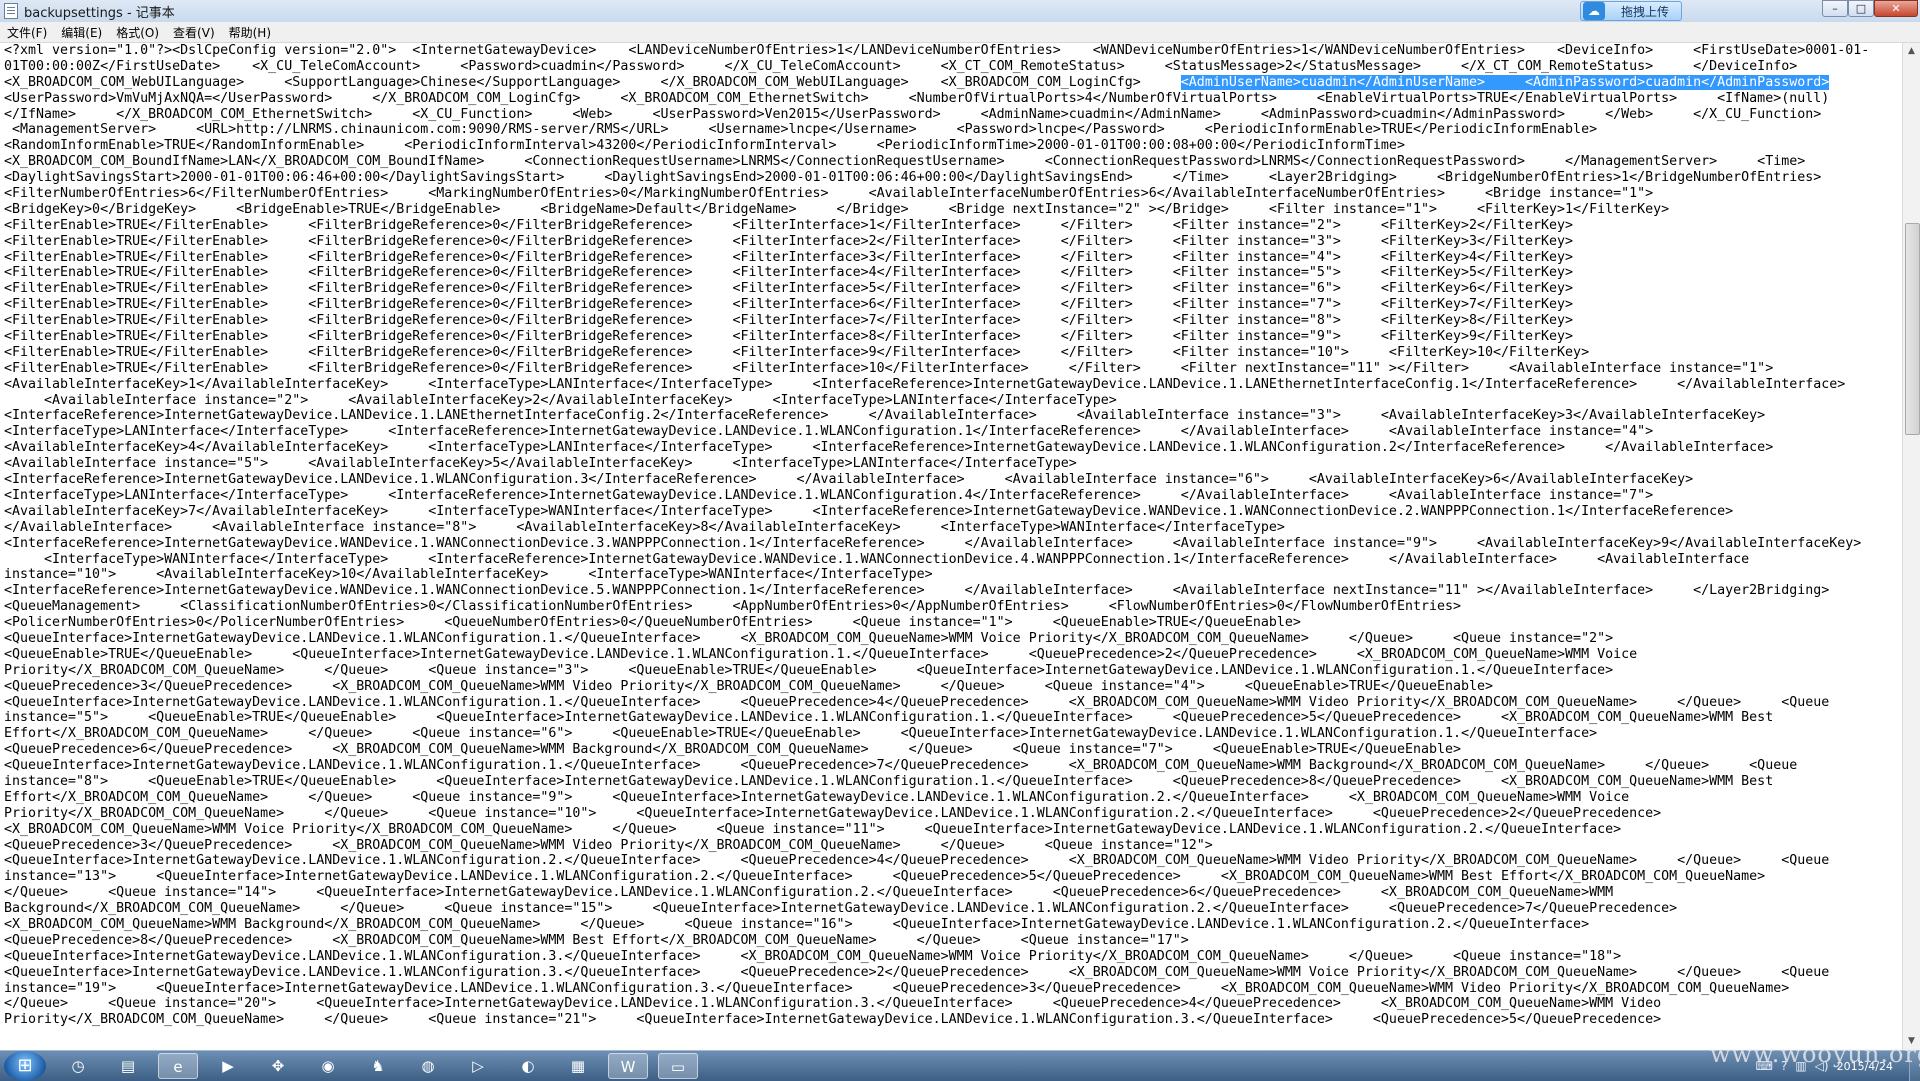 This screenshot has width=1920, height=1081. I want to click on internet-explorer-icon: e, so click(178, 1066).